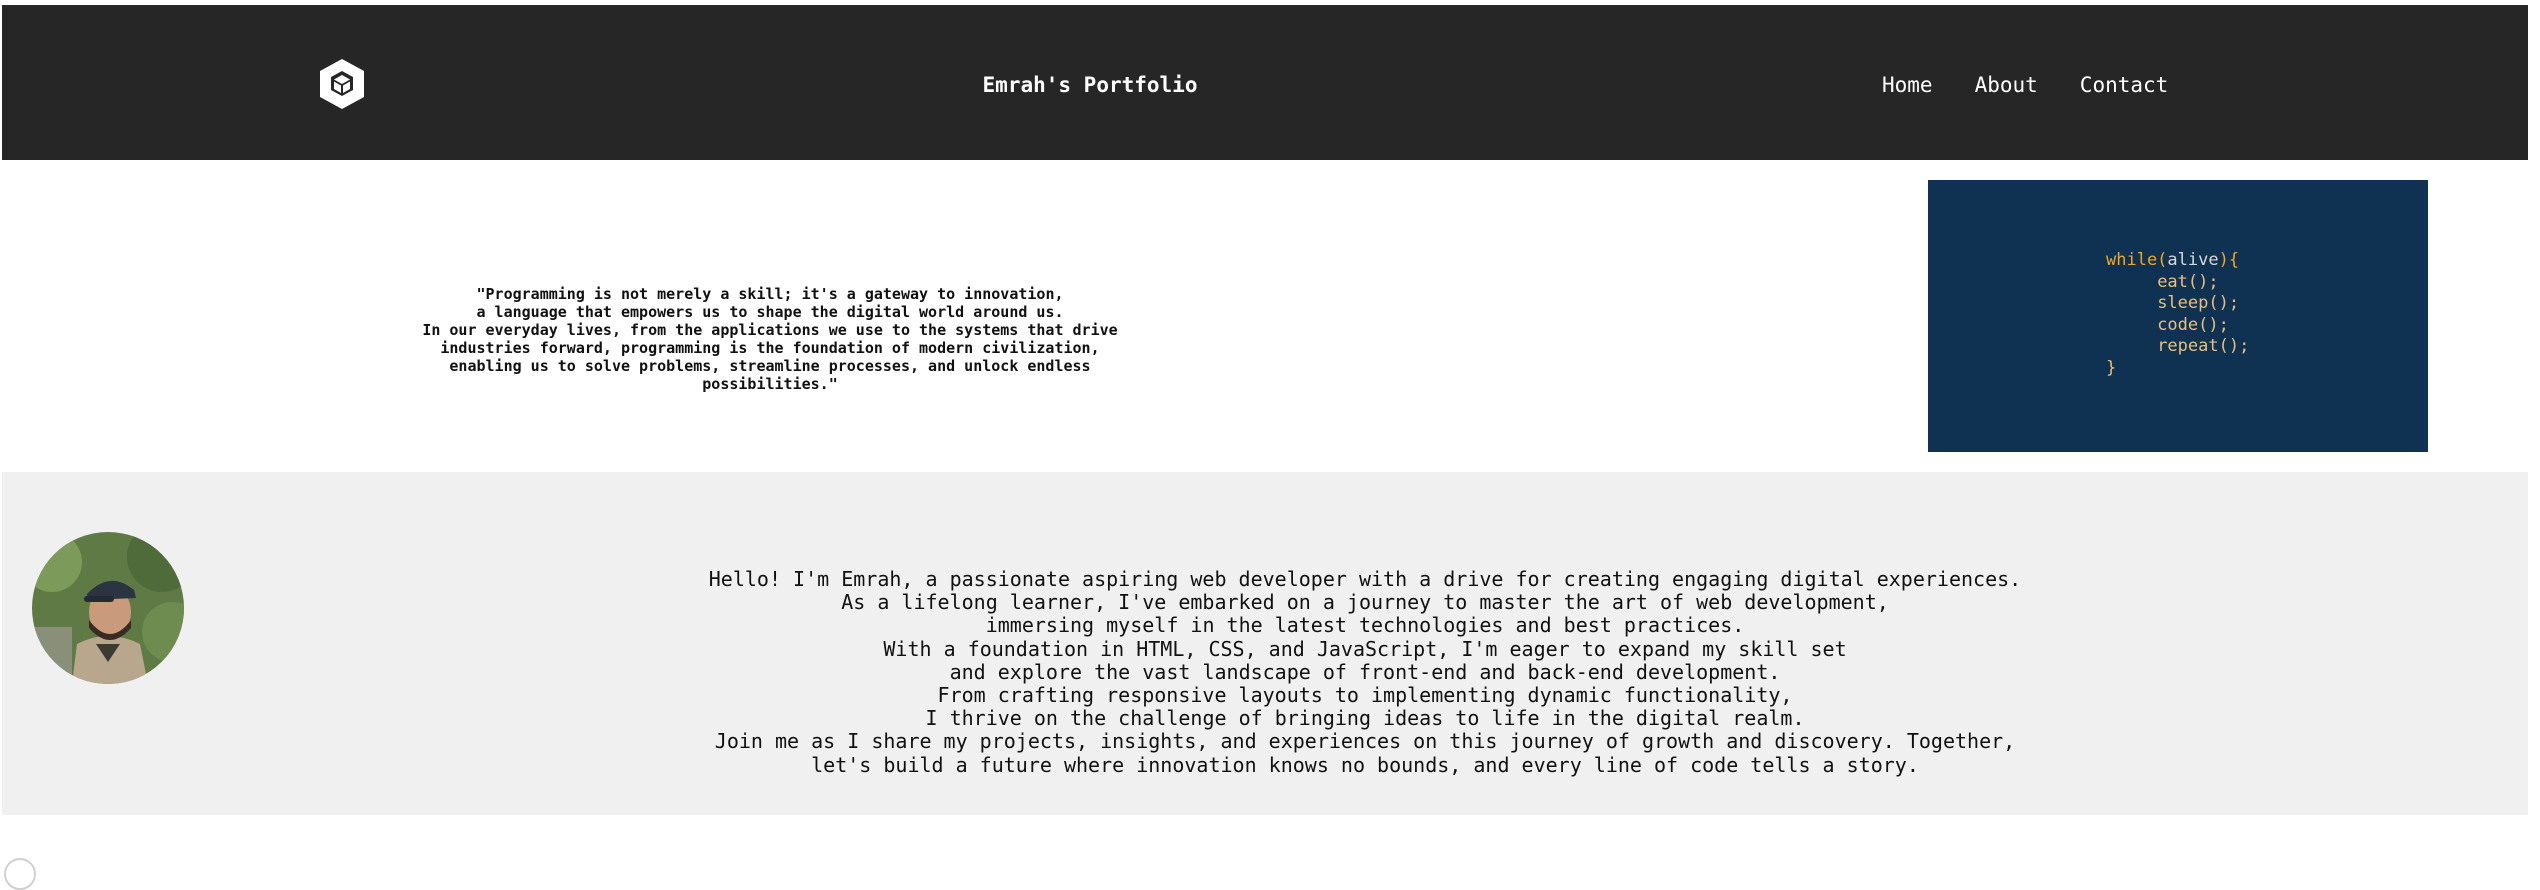 The width and height of the screenshot is (2540, 890). Describe the element at coordinates (2006, 85) in the screenshot. I see `nav-about-link: About` at that location.